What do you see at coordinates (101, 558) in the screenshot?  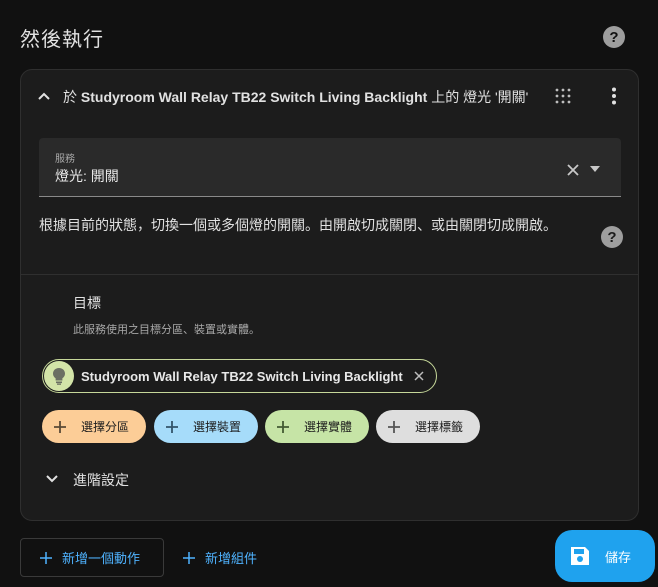 I see `add-action-label: 新增一個動作` at bounding box center [101, 558].